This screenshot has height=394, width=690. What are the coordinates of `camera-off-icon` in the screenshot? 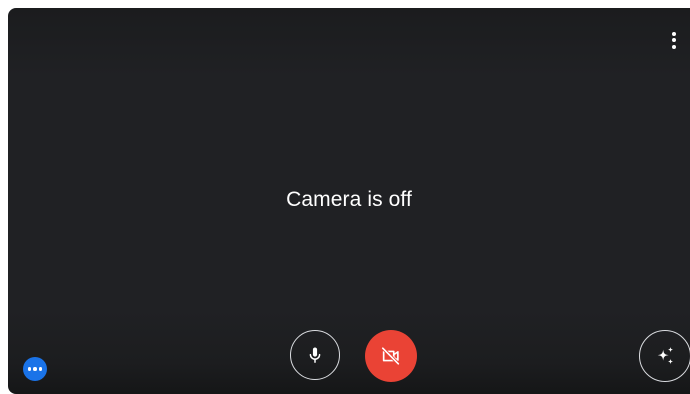 It's located at (390, 356).